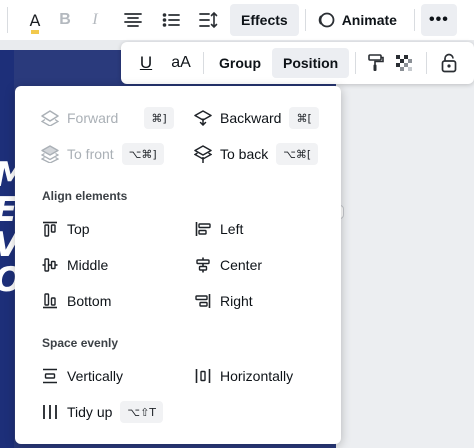 The image size is (474, 448). What do you see at coordinates (203, 229) in the screenshot?
I see `align-left-icon` at bounding box center [203, 229].